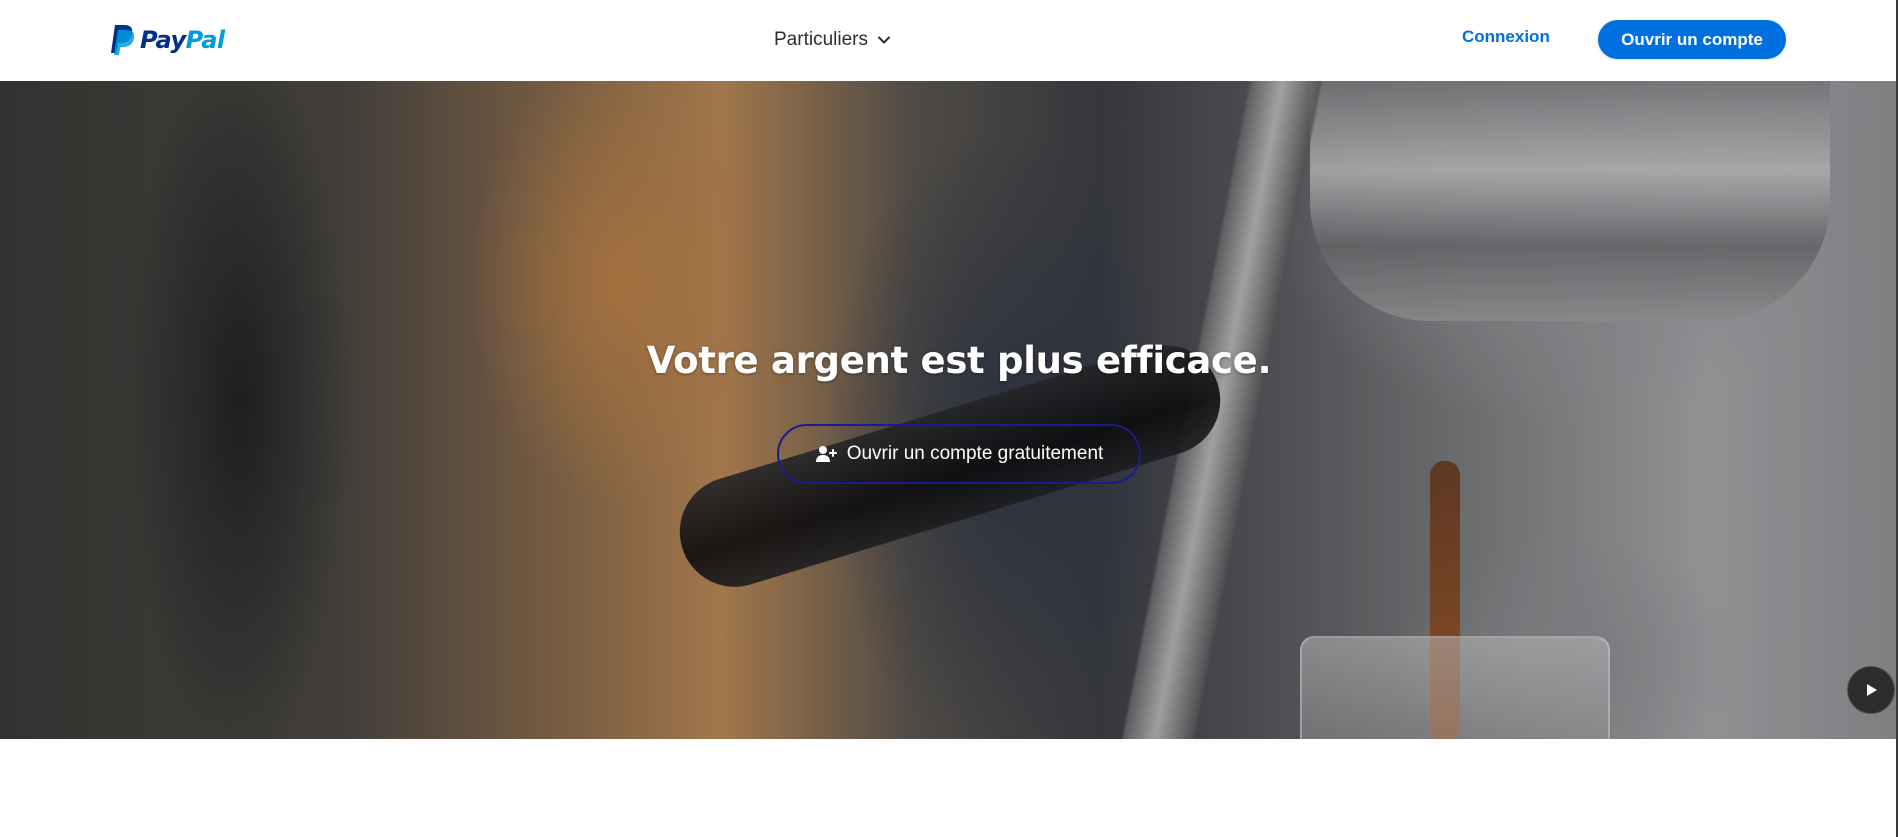  What do you see at coordinates (883, 40) in the screenshot?
I see `chevron-down-icon` at bounding box center [883, 40].